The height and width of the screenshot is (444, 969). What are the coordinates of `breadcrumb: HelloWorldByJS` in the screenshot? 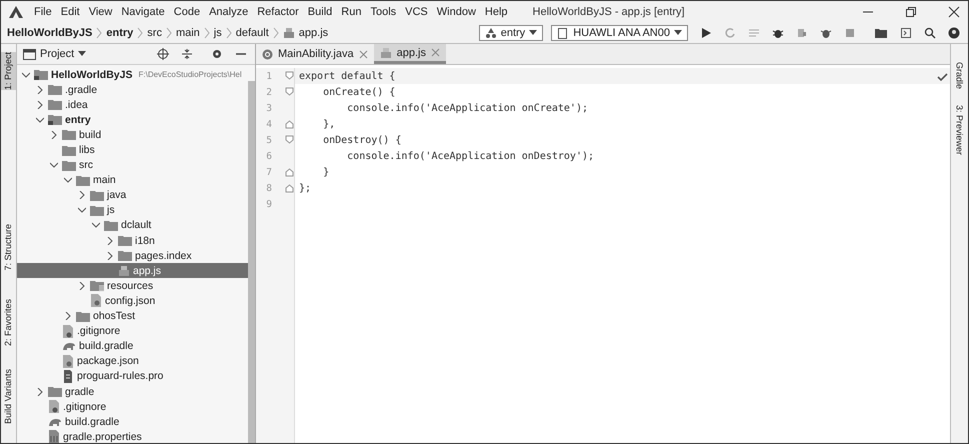 It's located at (49, 32).